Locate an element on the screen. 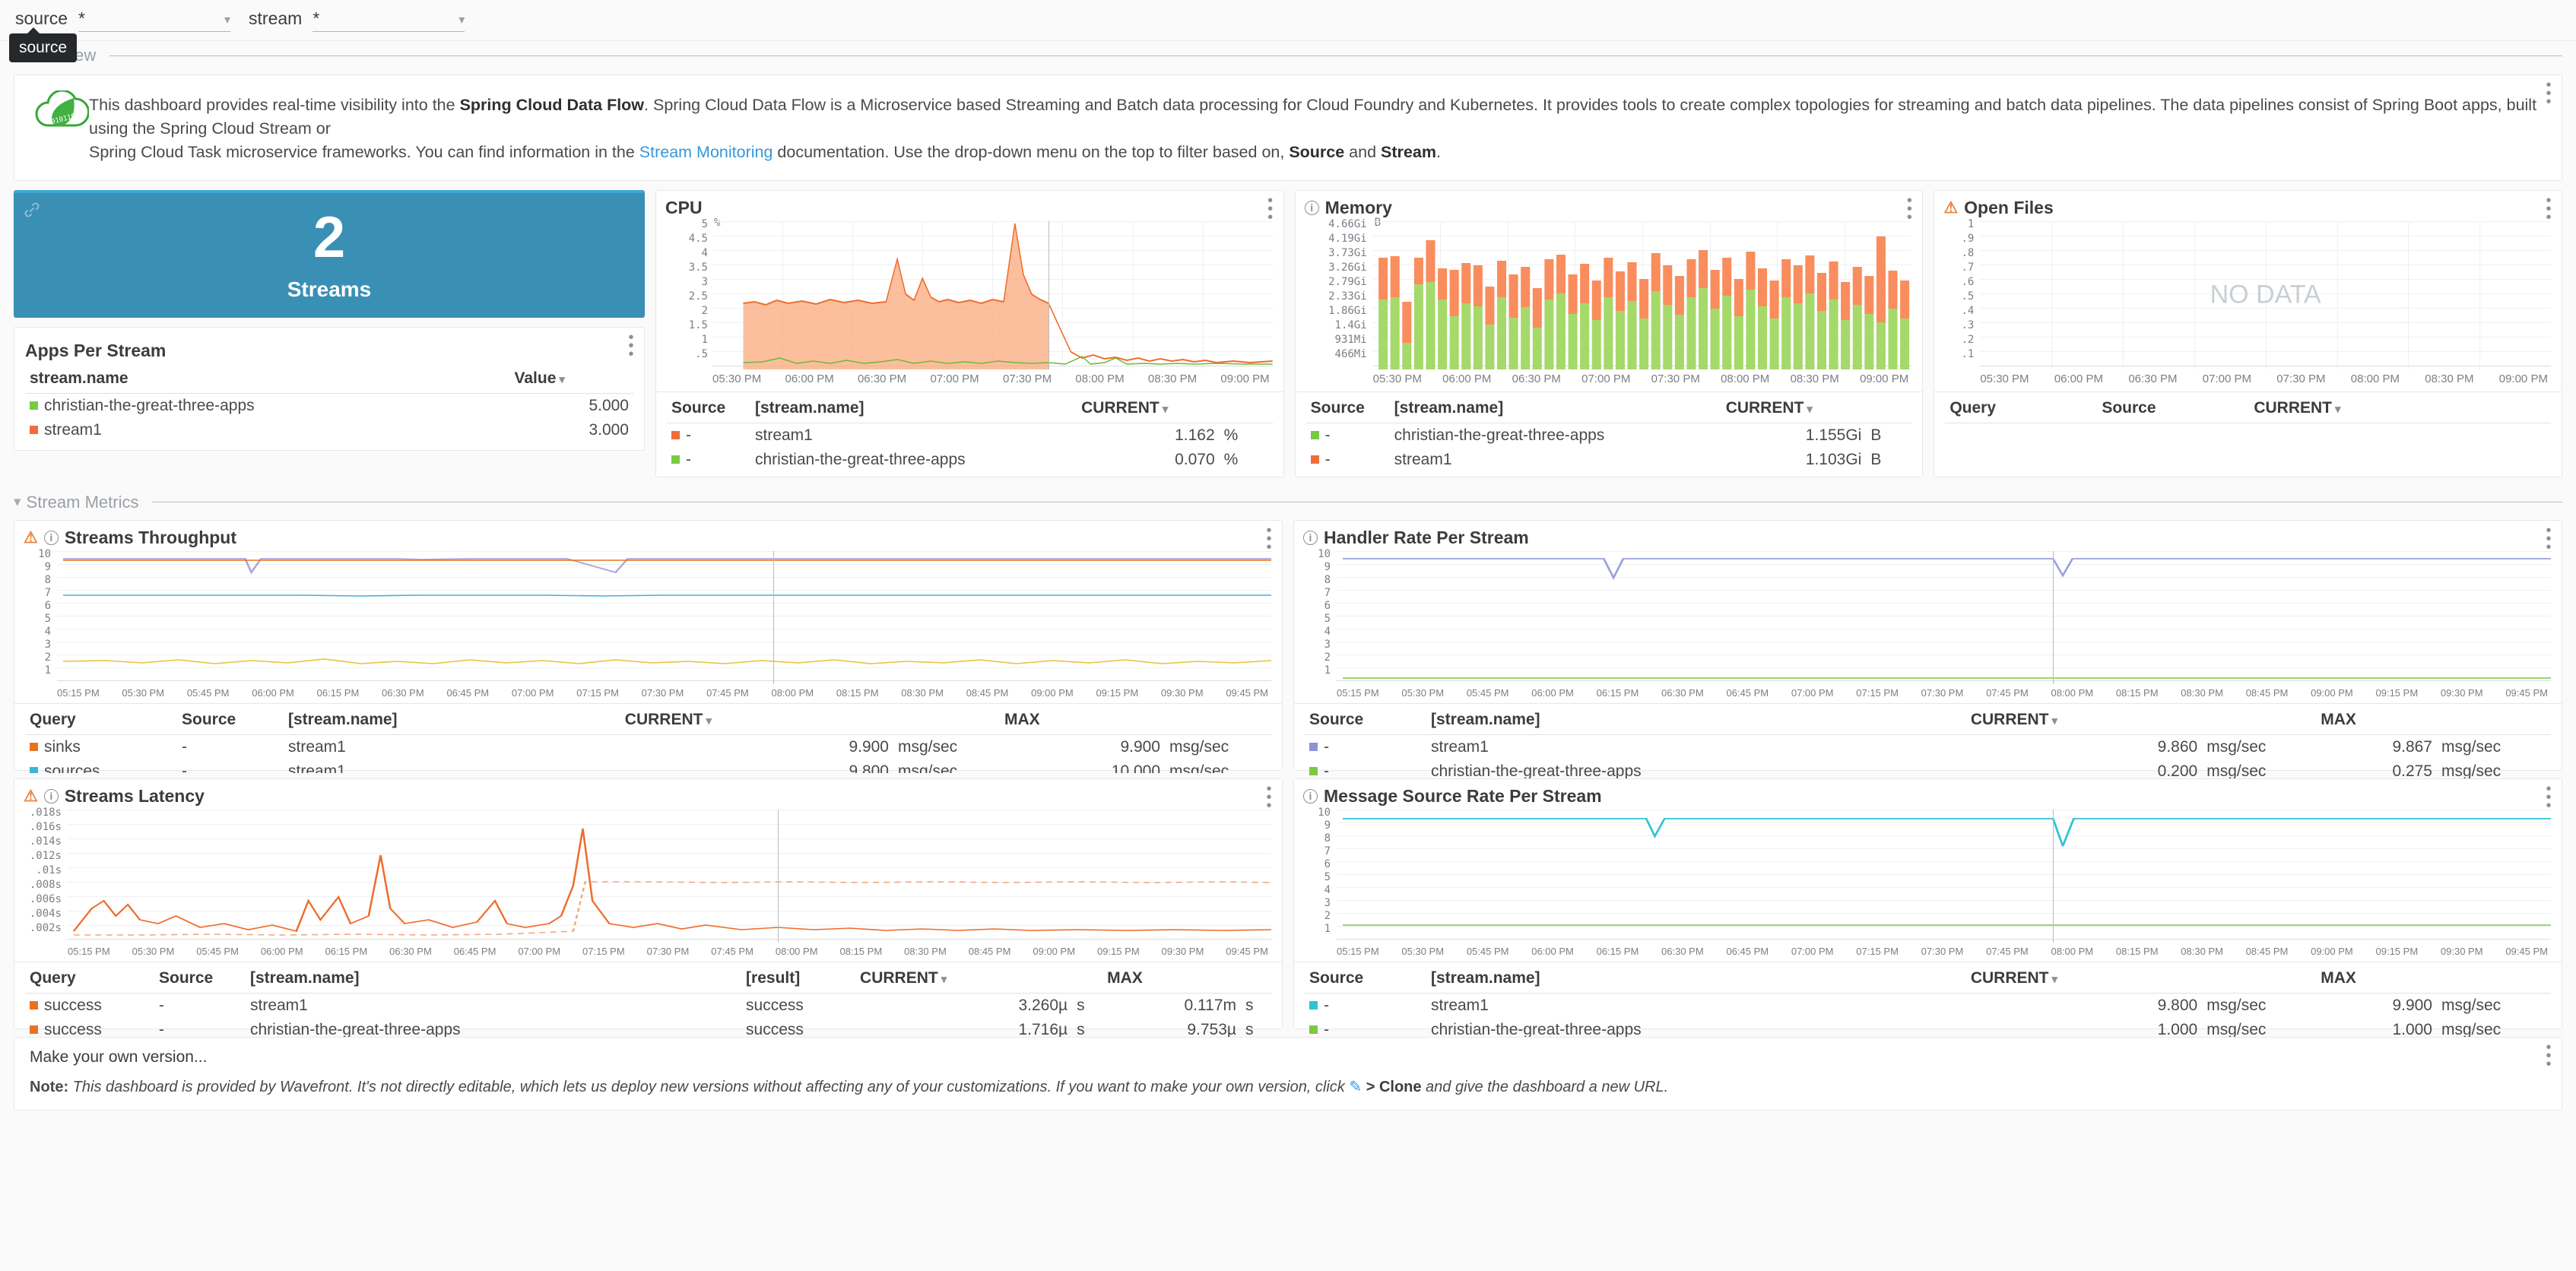 This screenshot has height=1271, width=2576. x-tick: 06:15 PM is located at coordinates (1617, 951).